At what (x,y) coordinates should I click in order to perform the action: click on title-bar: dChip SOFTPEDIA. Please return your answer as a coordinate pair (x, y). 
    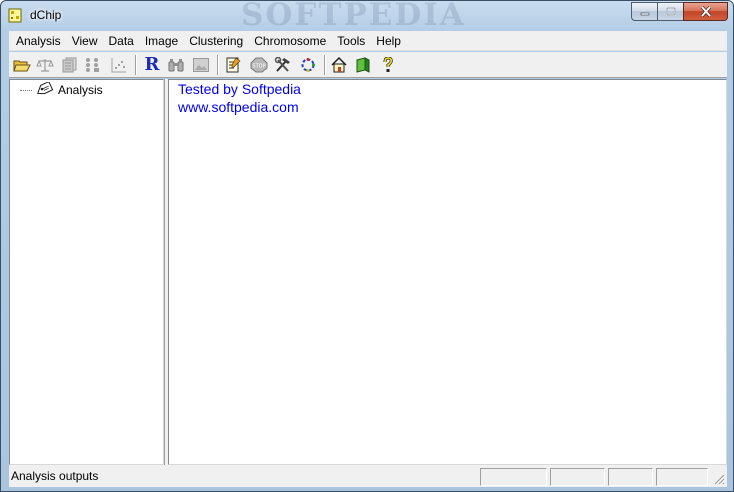
    Looking at the image, I should click on (367, 16).